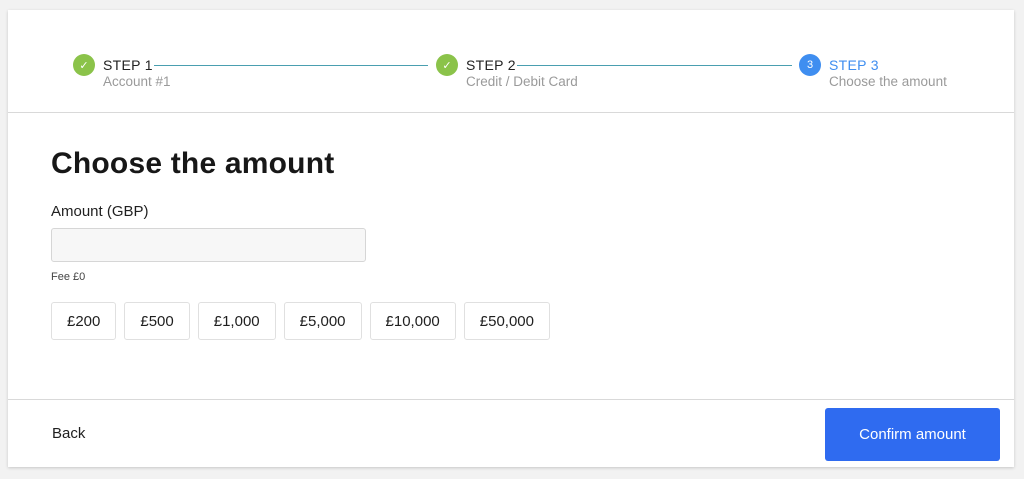 The width and height of the screenshot is (1024, 479). I want to click on step-1: ✓ STEP 1 Account #1, so click(122, 71).